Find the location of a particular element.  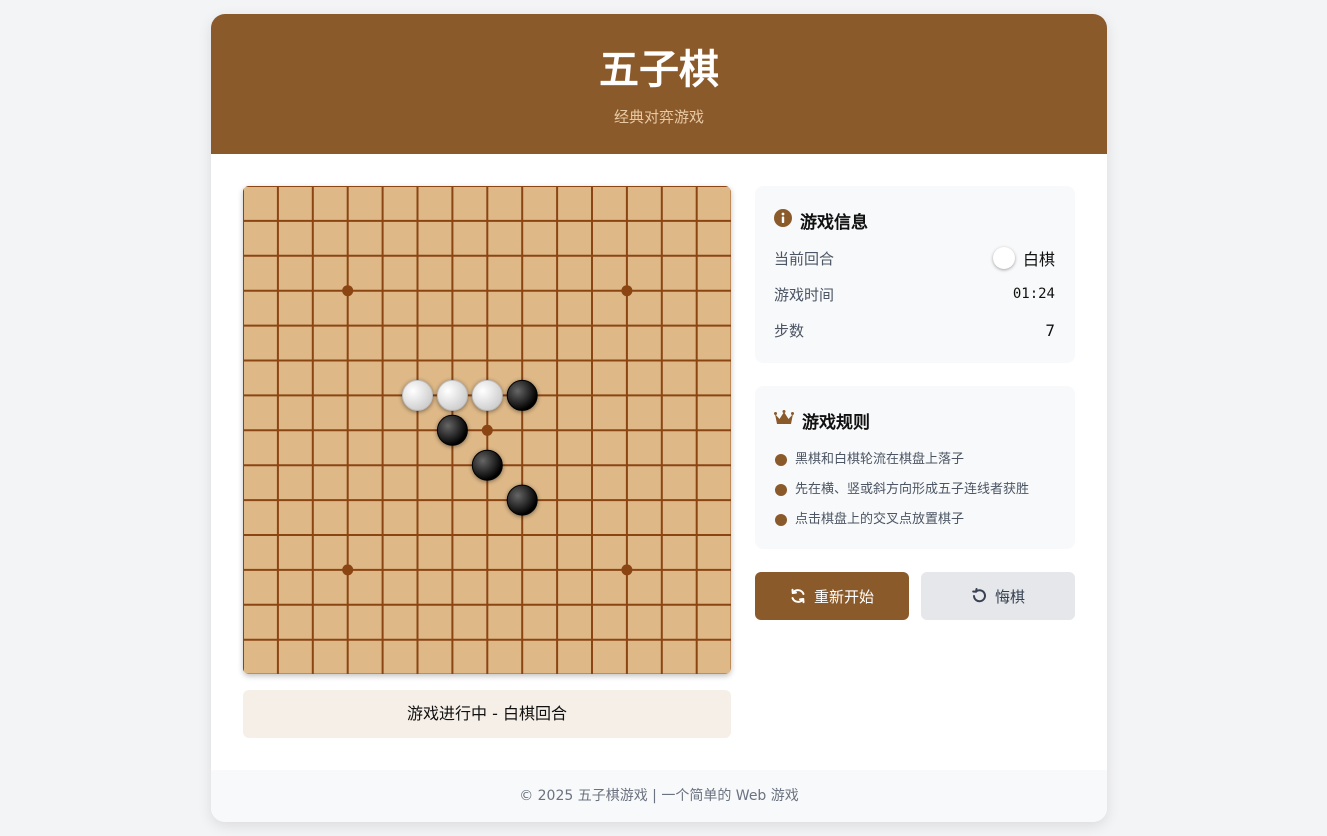

rule-item: 黑棋和白棋轮流在棋盘上落子 is located at coordinates (869, 457).